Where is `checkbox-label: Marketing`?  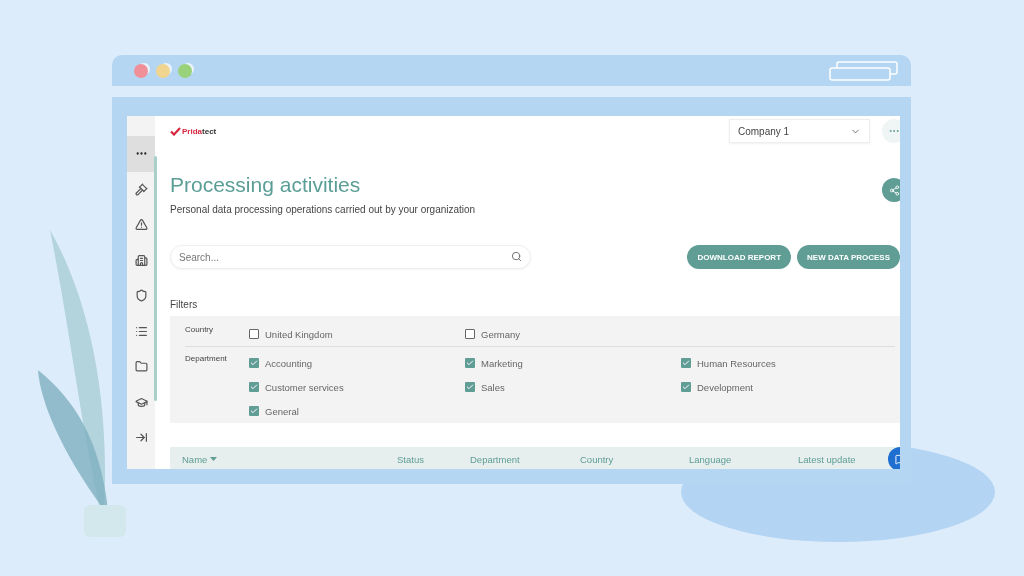
checkbox-label: Marketing is located at coordinates (502, 363).